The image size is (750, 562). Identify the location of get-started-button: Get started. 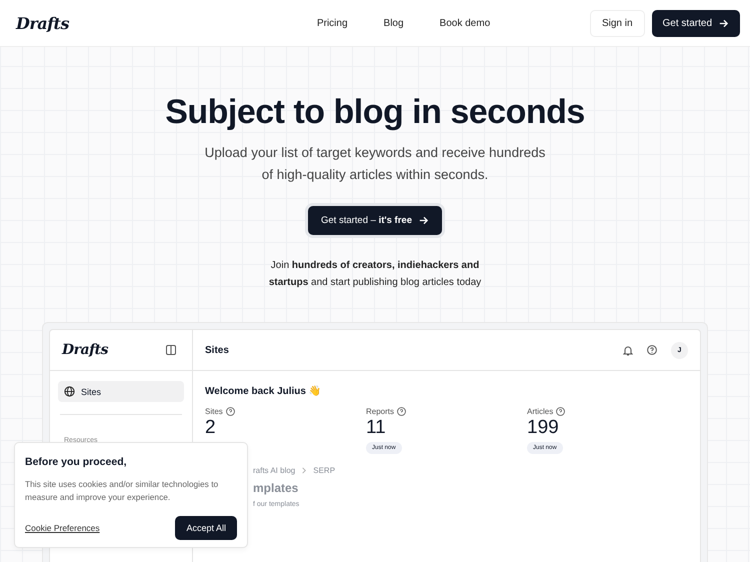
(696, 23).